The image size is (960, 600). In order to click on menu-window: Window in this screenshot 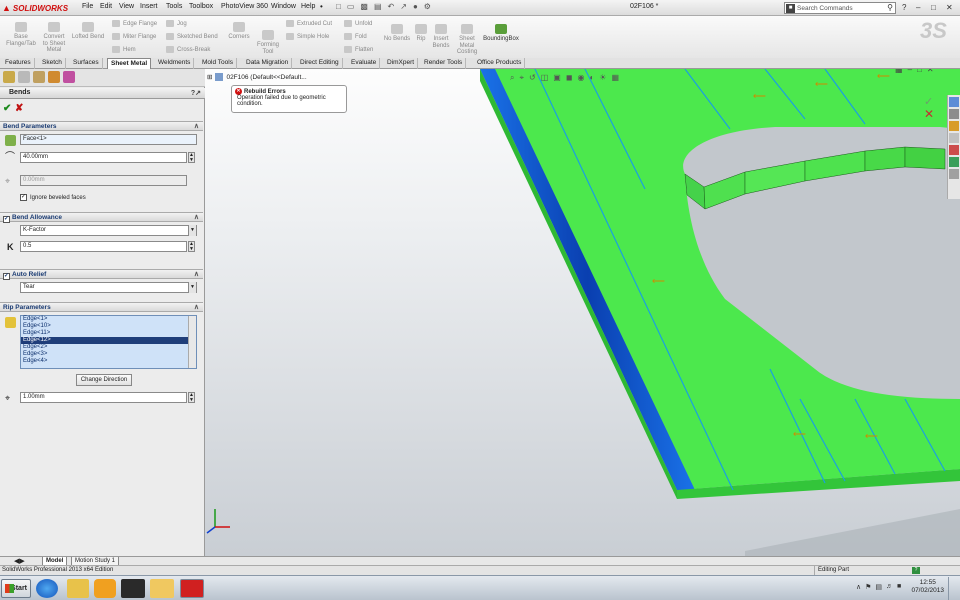, I will do `click(283, 6)`.